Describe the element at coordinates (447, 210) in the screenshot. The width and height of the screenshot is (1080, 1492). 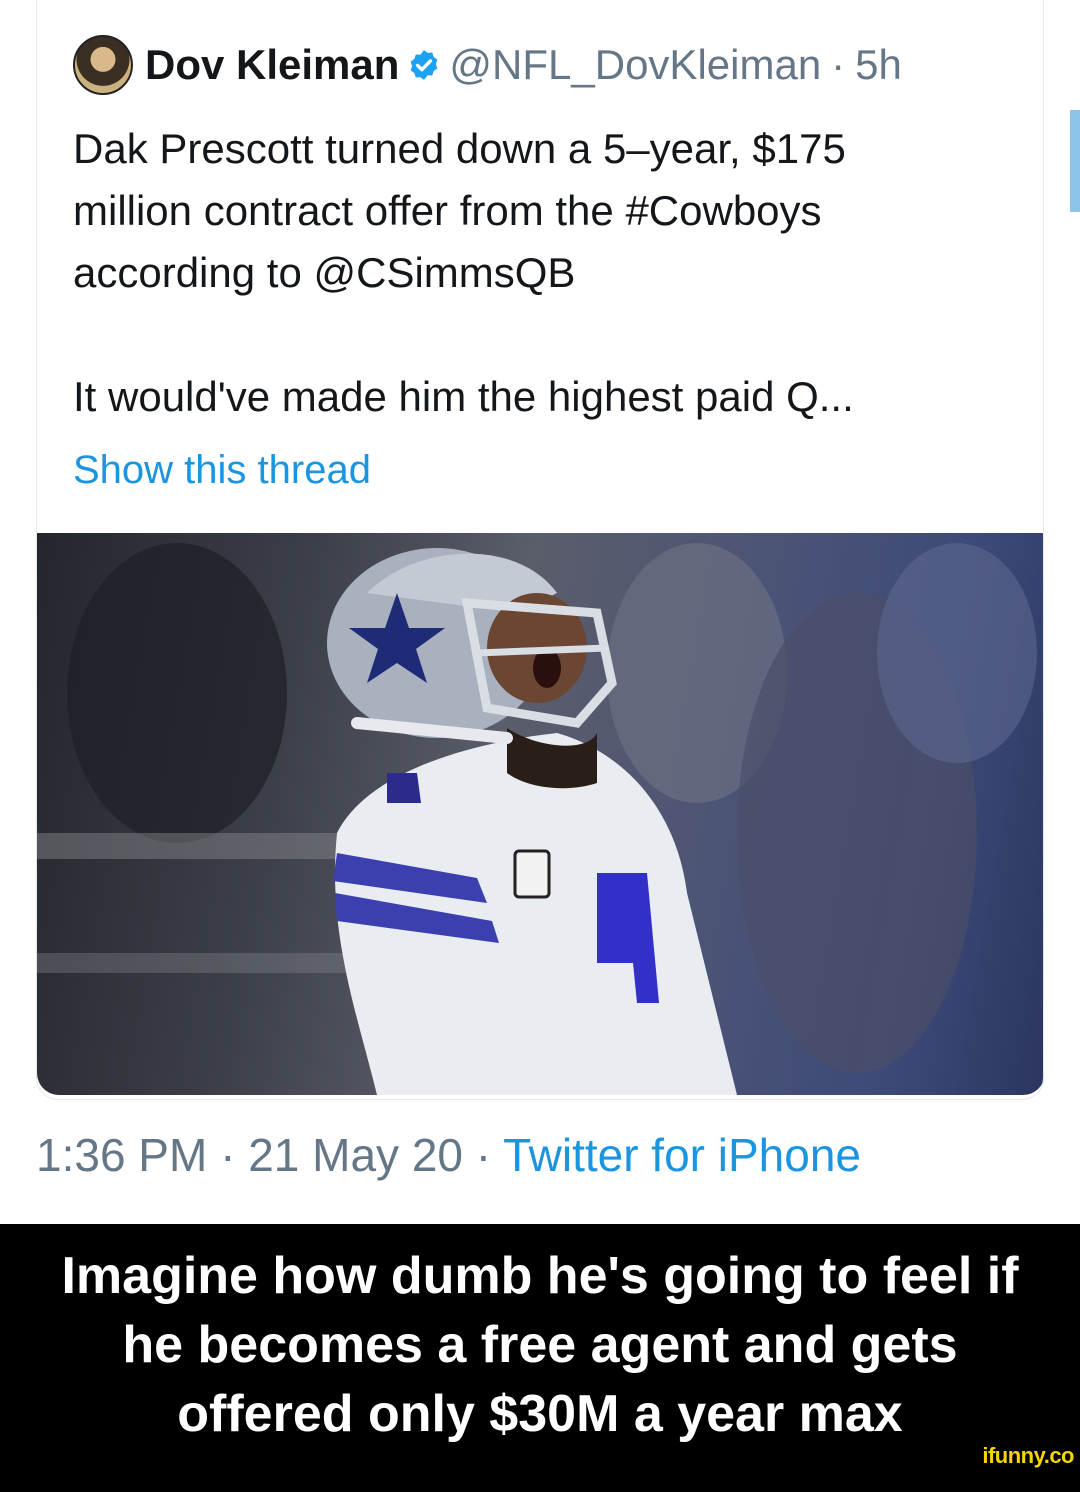
I see `tweet-text-line: million contract offer from the #Cowboys` at that location.